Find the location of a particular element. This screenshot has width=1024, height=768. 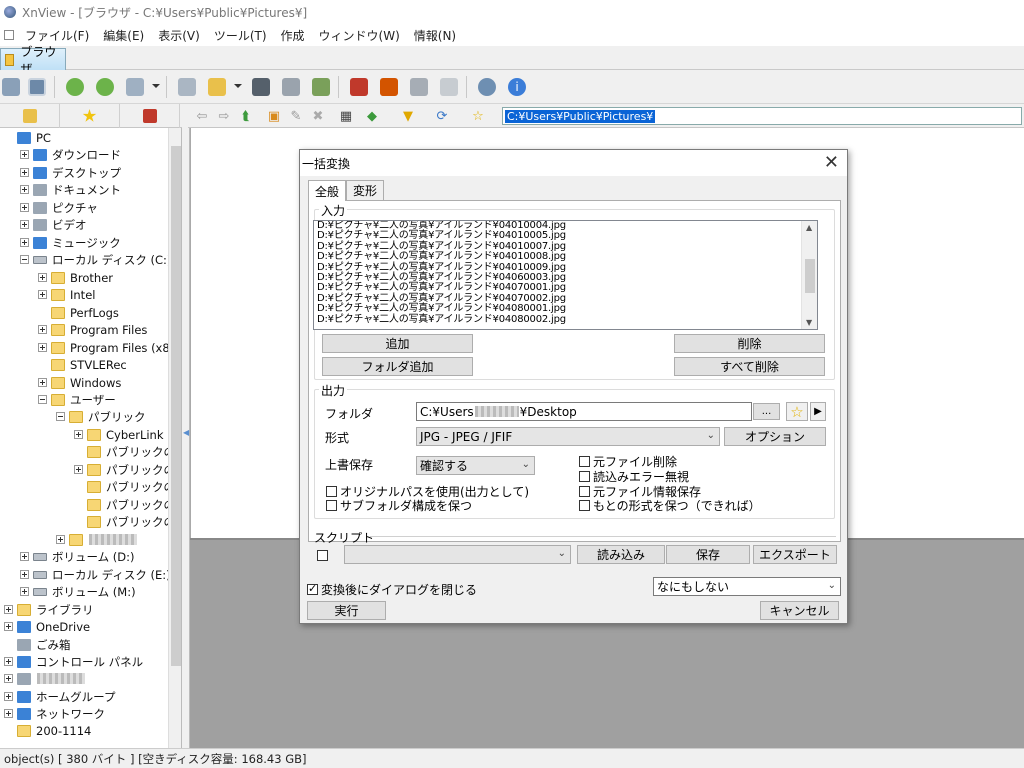

menu-item-3: ツール(T) is located at coordinates (240, 35).